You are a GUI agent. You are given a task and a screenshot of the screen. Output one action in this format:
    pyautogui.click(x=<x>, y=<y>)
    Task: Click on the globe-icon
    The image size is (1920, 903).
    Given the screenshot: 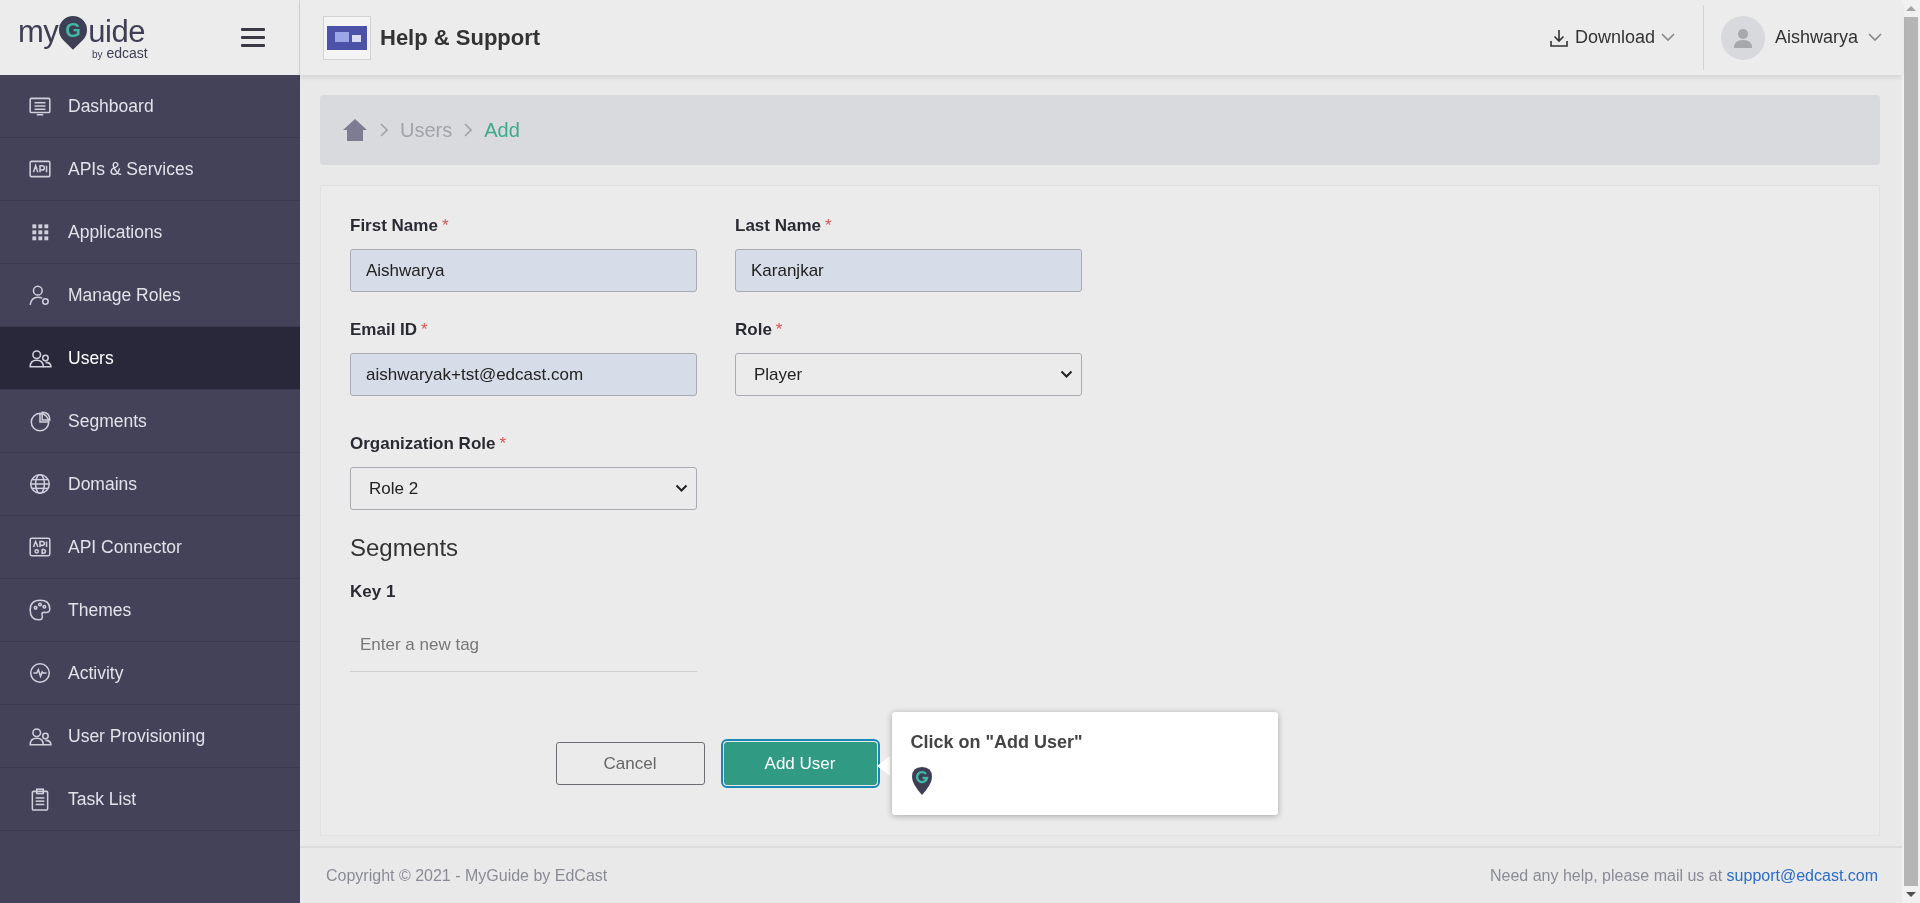 What is the action you would take?
    pyautogui.click(x=40, y=484)
    